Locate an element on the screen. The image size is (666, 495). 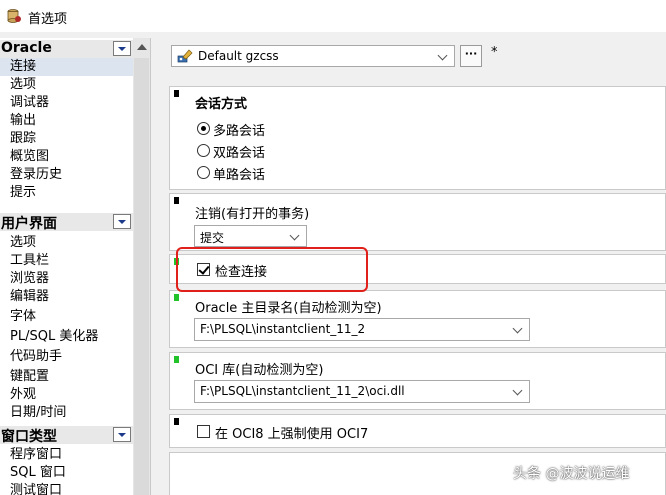
group-label: Oracle is located at coordinates (26, 48).